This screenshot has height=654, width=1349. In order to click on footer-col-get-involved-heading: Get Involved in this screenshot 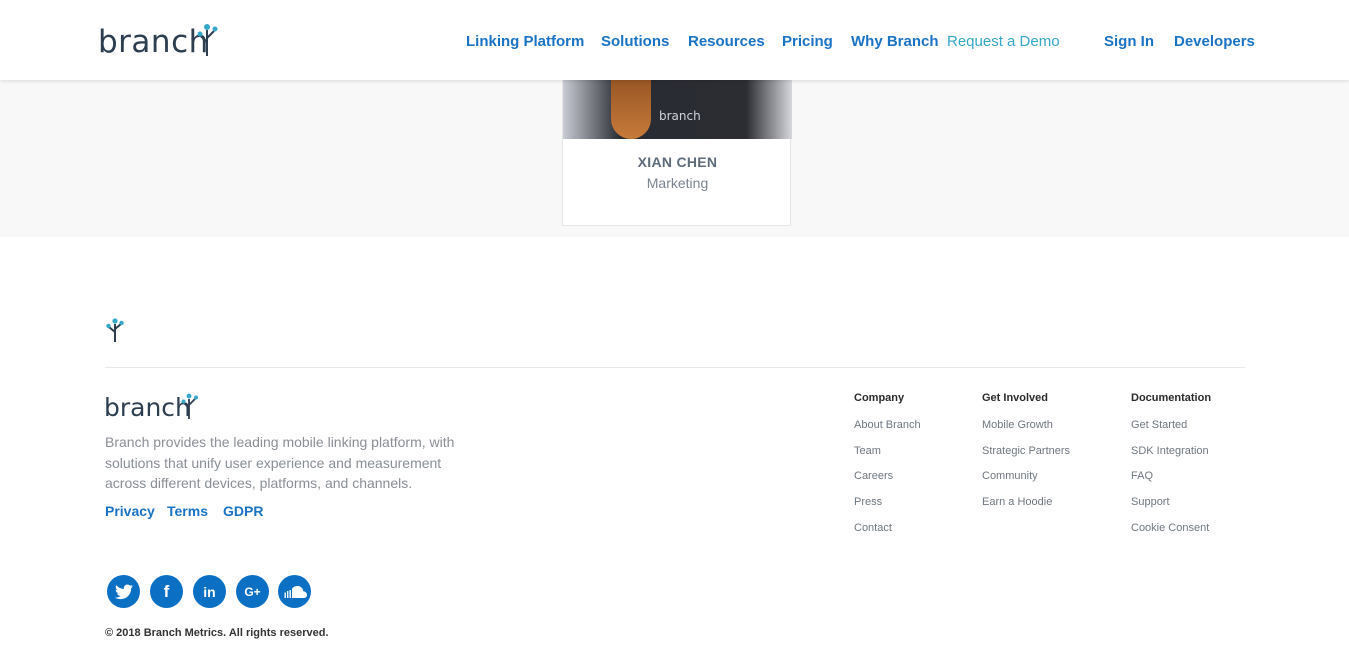, I will do `click(1015, 398)`.